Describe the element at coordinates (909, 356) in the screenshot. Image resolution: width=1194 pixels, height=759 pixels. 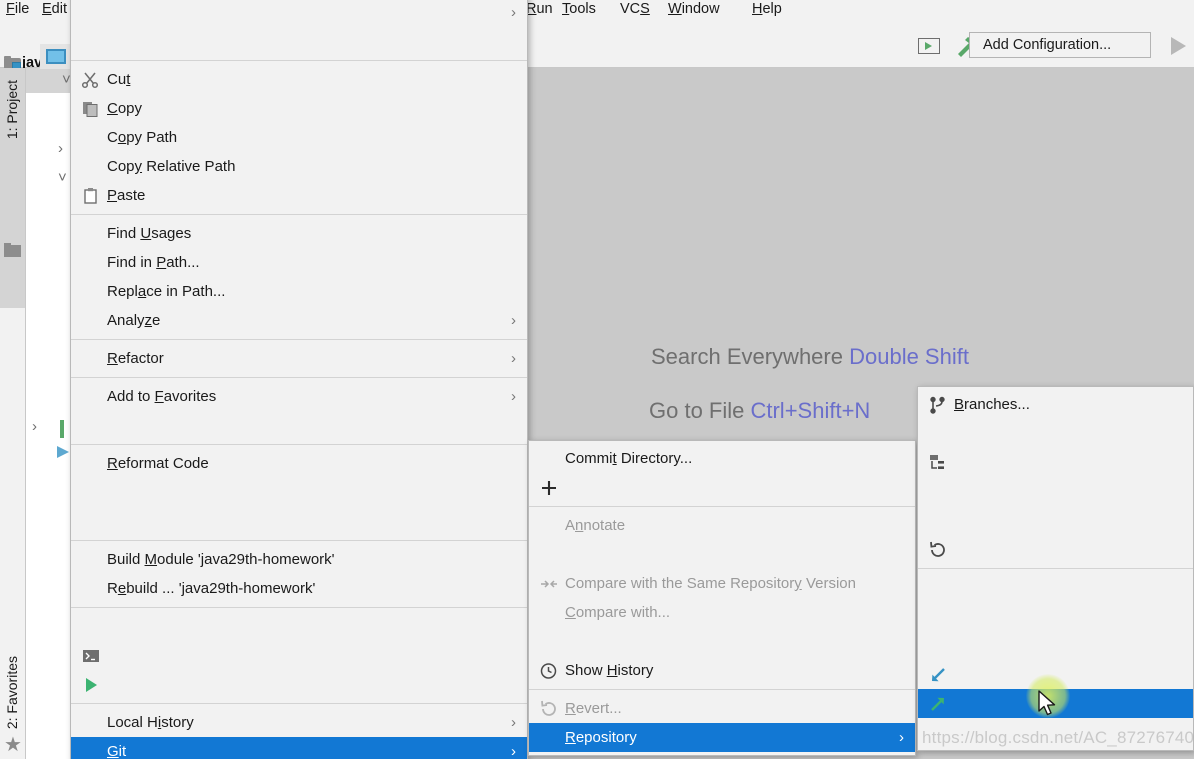
I see `hint-search-everywhere-key: Double Shift` at that location.